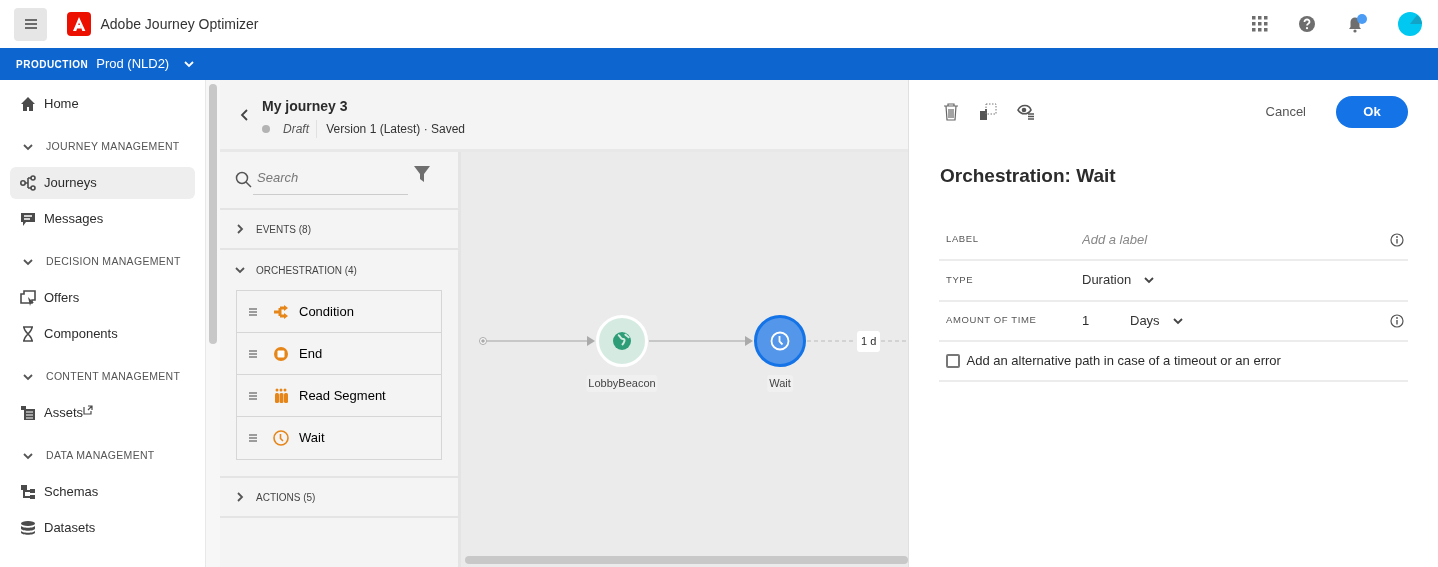 Image resolution: width=1438 pixels, height=567 pixels. I want to click on scrollbar-thumb, so click(213, 214).